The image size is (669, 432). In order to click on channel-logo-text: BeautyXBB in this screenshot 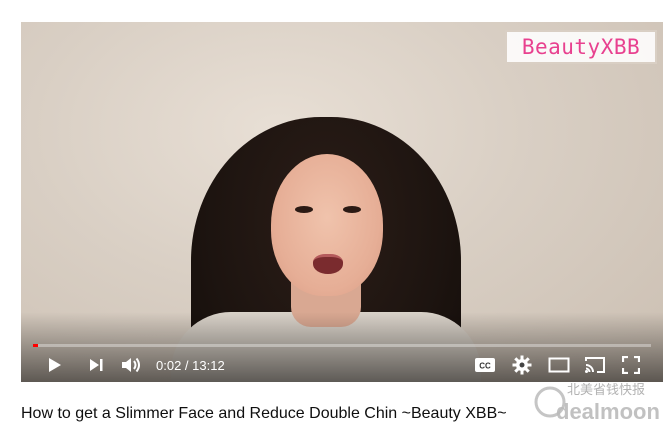, I will do `click(581, 47)`.